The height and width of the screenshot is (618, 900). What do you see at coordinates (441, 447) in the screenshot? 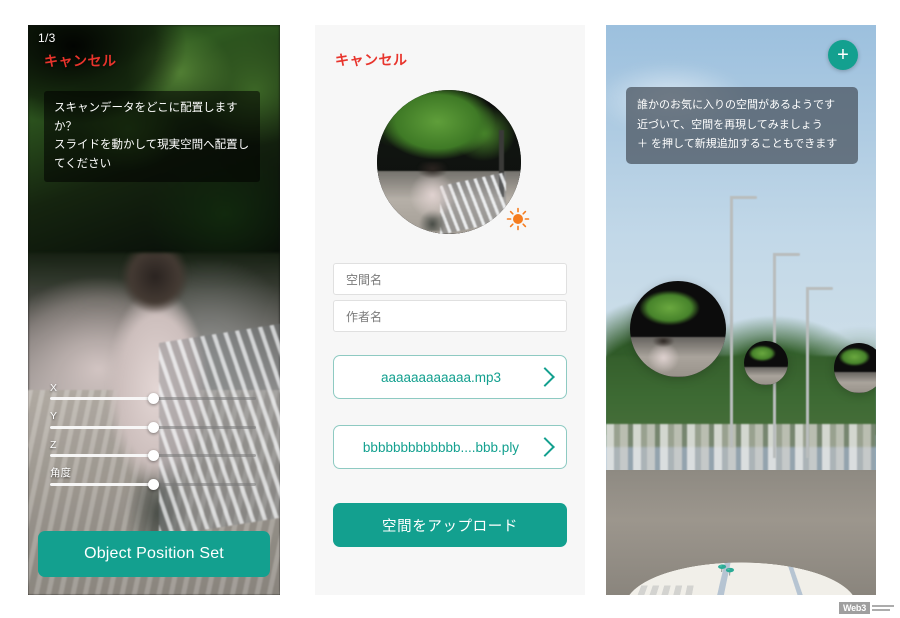
I see `model-file-name: bbbbbbbbbbbbb....bbb.ply` at bounding box center [441, 447].